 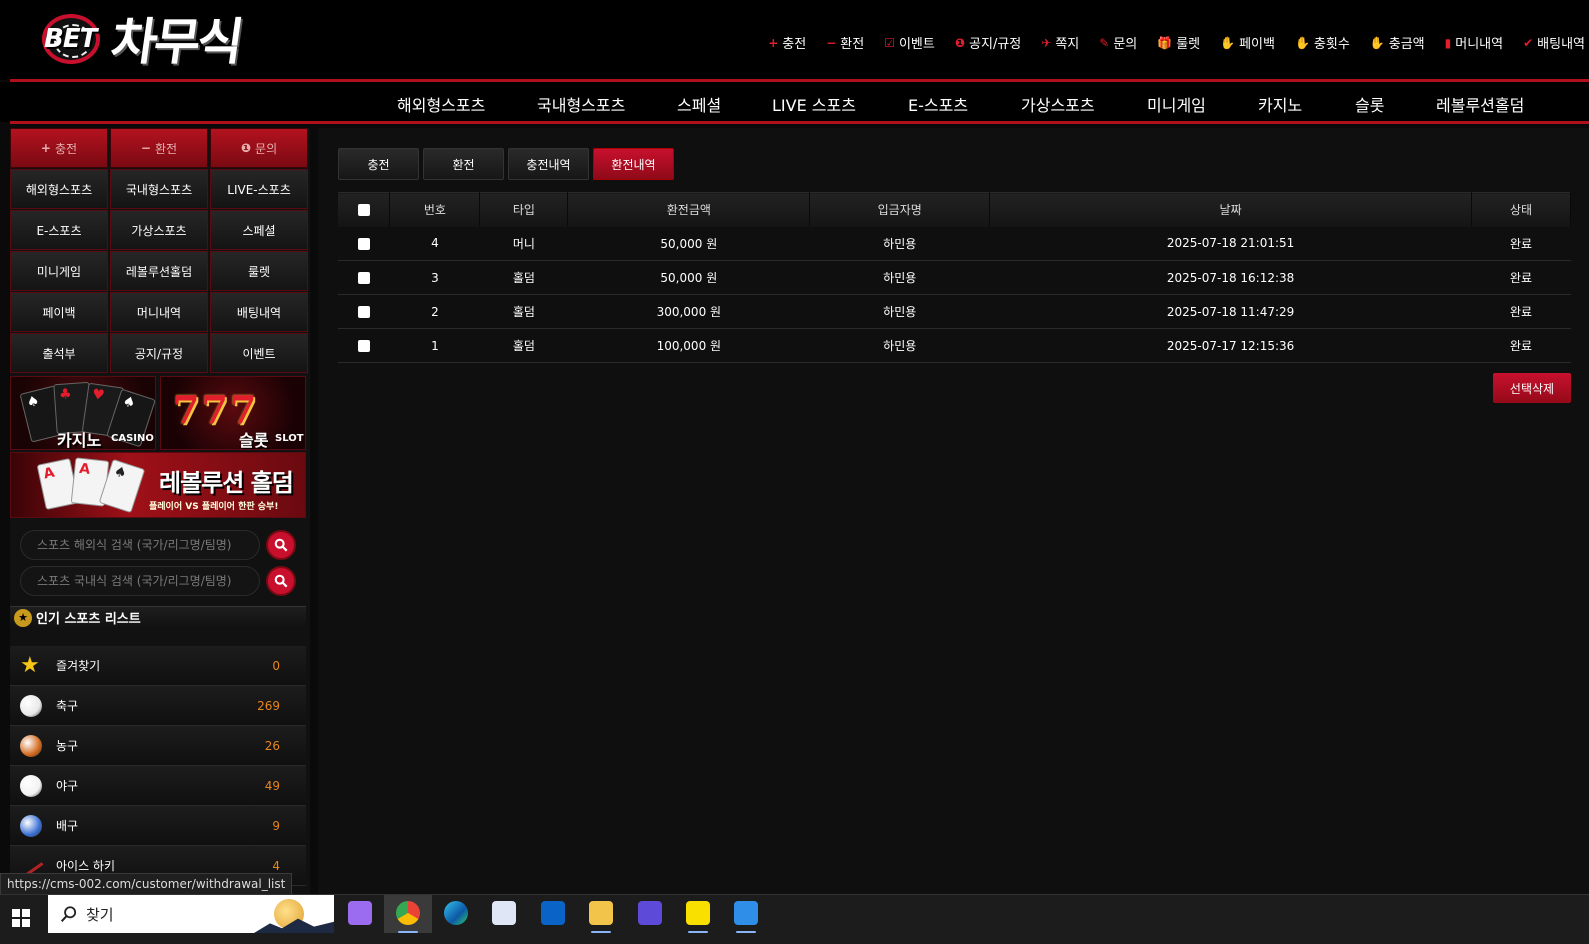 I want to click on domestic-search-button, so click(x=281, y=581).